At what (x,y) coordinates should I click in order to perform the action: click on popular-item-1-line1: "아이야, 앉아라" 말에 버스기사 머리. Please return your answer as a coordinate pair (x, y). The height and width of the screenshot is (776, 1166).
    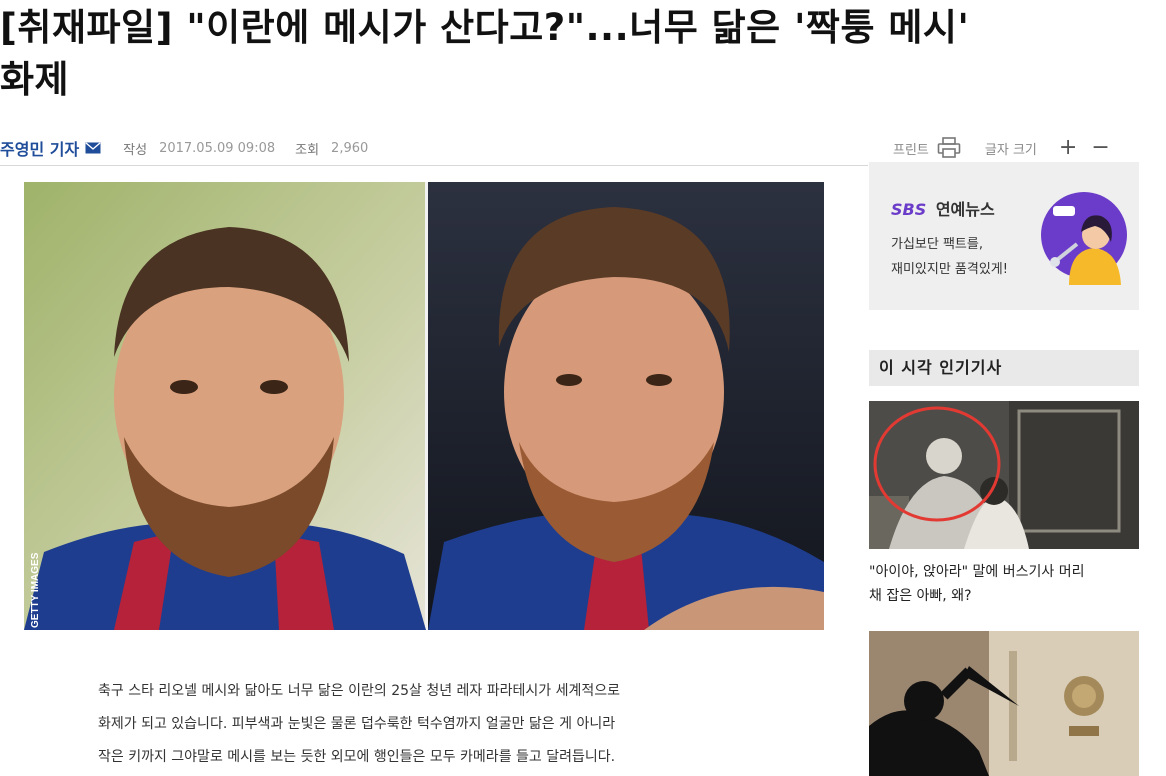
    Looking at the image, I should click on (977, 572).